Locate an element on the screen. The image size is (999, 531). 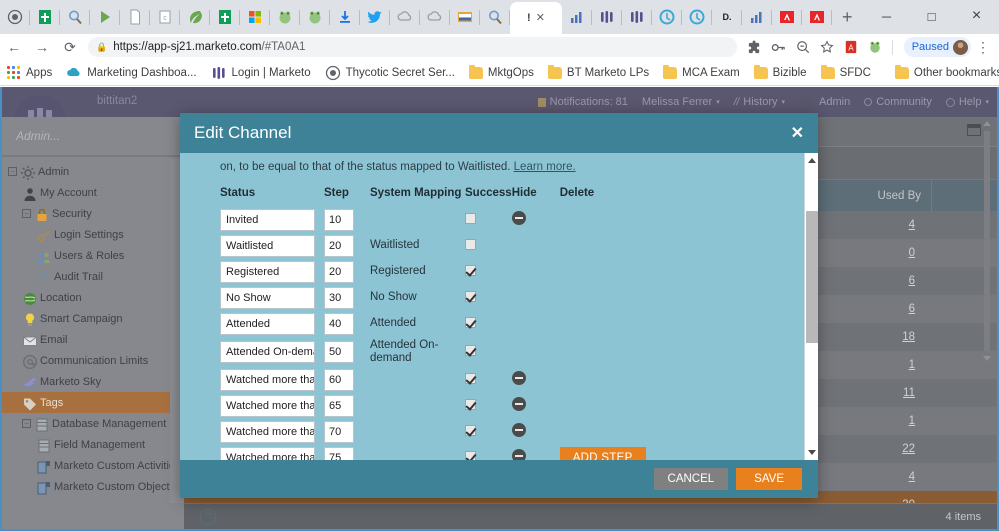
step-input: 60 is located at coordinates (339, 380).